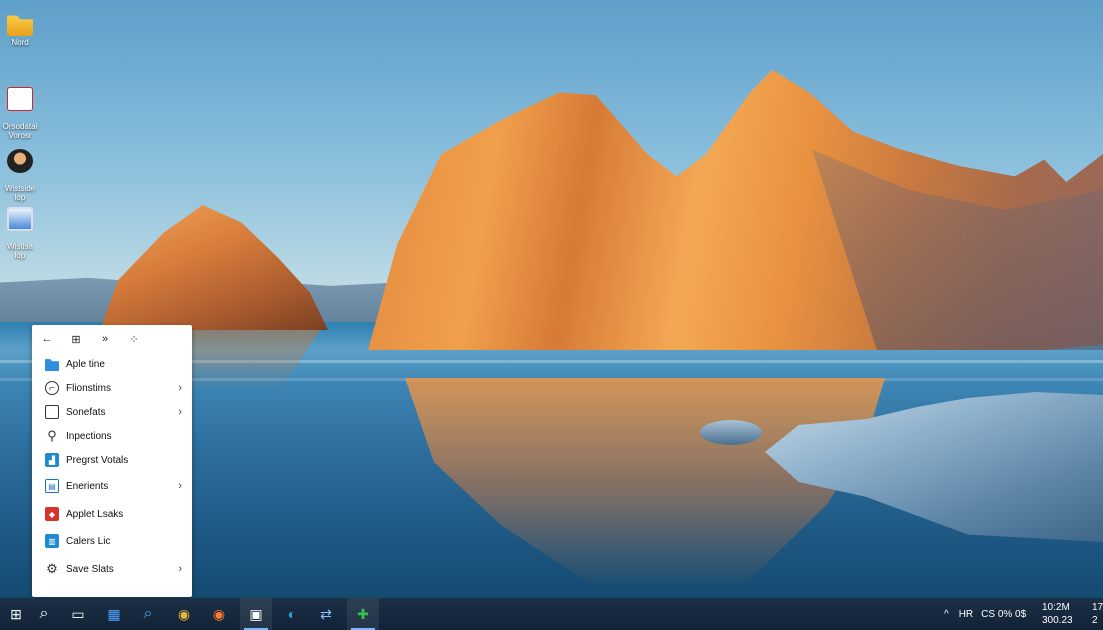  Describe the element at coordinates (1095, 620) in the screenshot. I see `notification-extra: 2` at that location.